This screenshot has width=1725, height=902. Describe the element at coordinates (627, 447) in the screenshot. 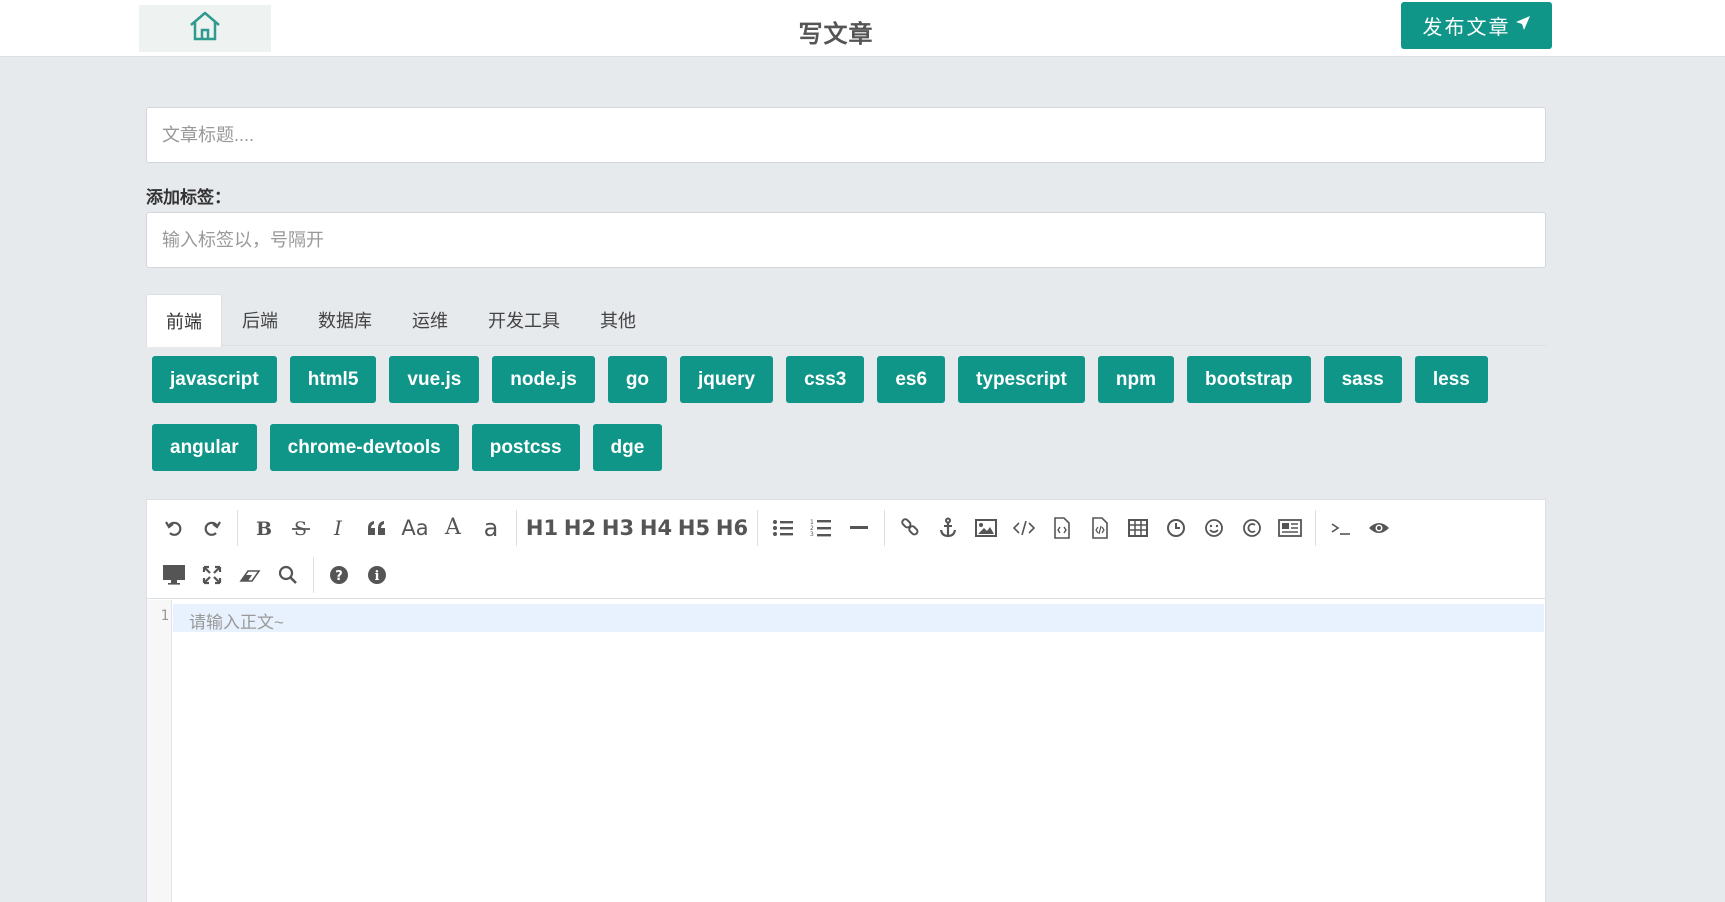

I see `tag-chip: dge` at that location.